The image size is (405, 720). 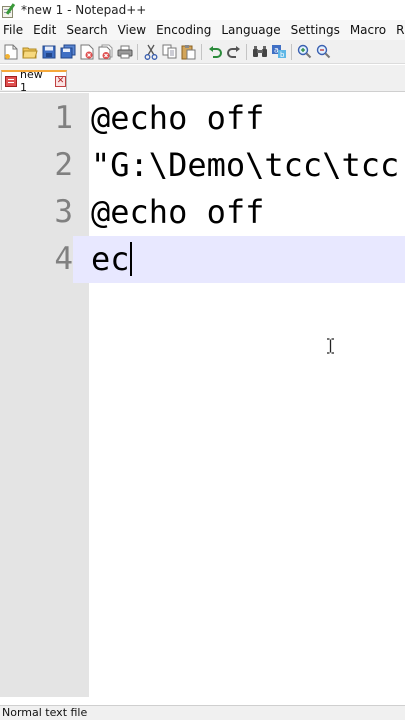 What do you see at coordinates (183, 30) in the screenshot?
I see `menu-encoding: Encoding` at bounding box center [183, 30].